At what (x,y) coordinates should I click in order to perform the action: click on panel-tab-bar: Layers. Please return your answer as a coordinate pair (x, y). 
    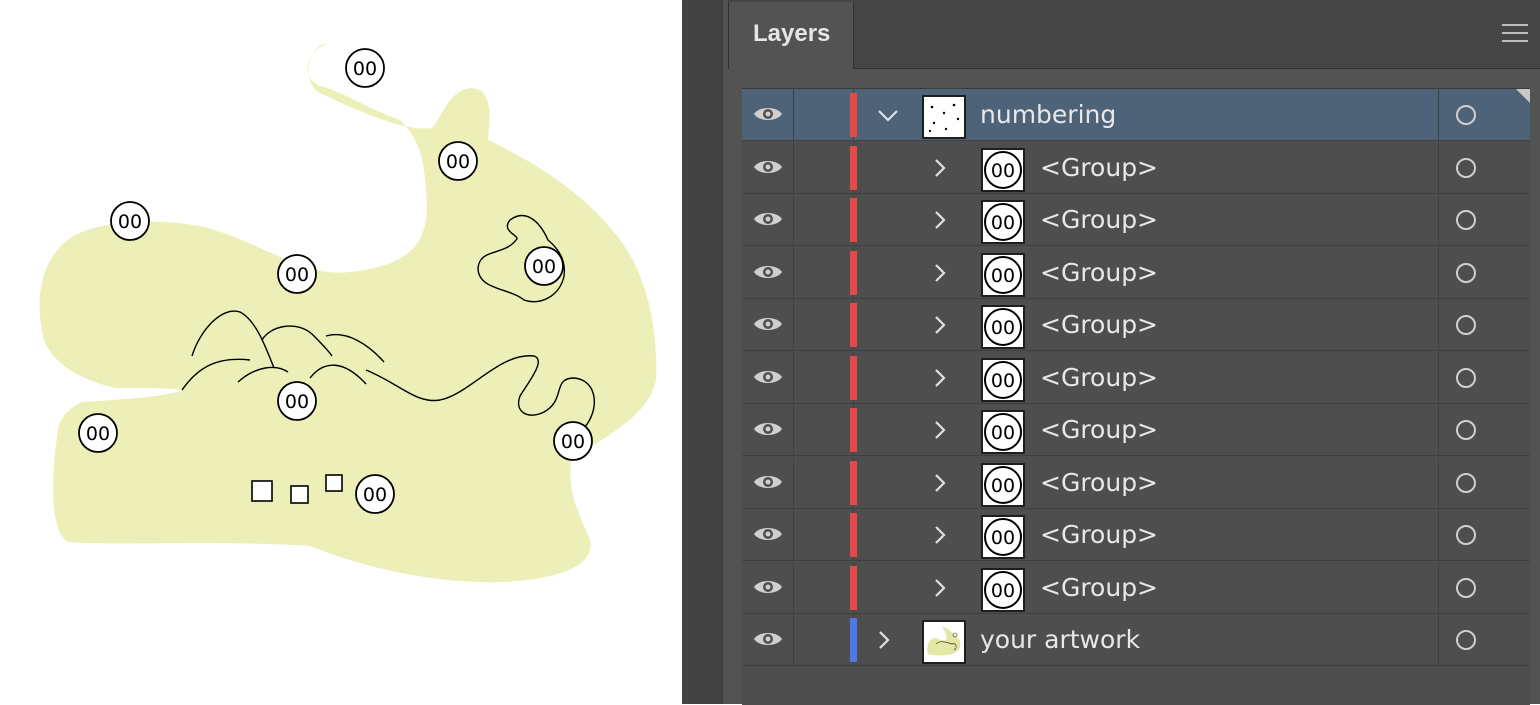
    Looking at the image, I should click on (1134, 34).